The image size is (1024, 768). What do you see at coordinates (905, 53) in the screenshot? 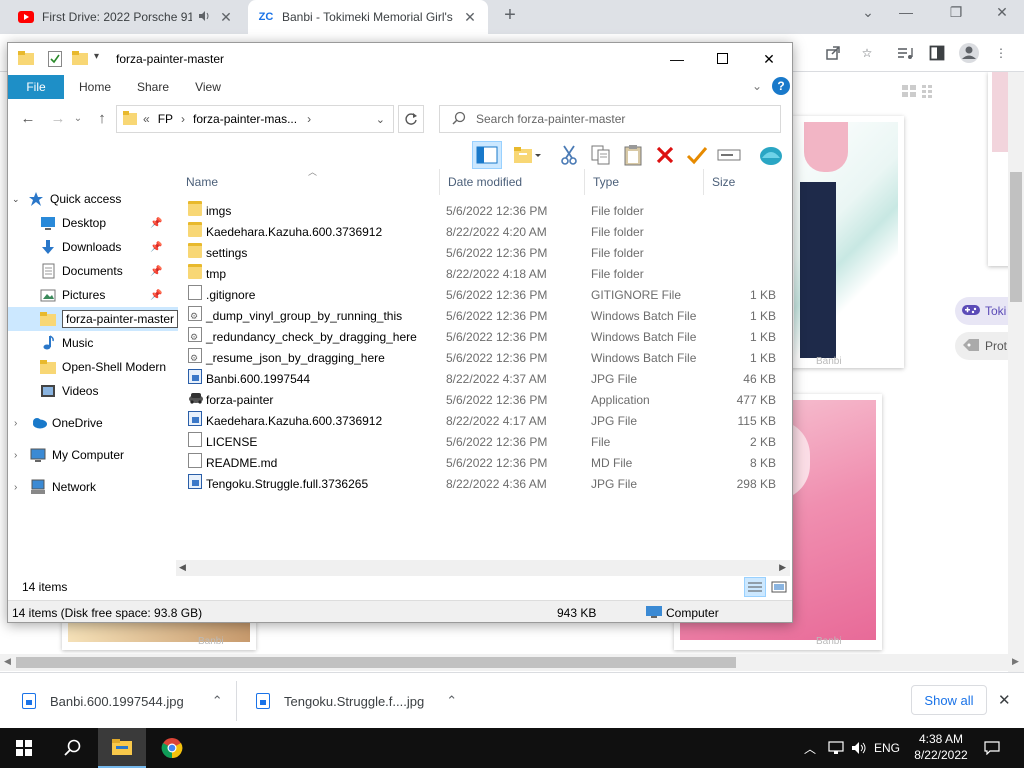
I see `media-control-icon` at bounding box center [905, 53].